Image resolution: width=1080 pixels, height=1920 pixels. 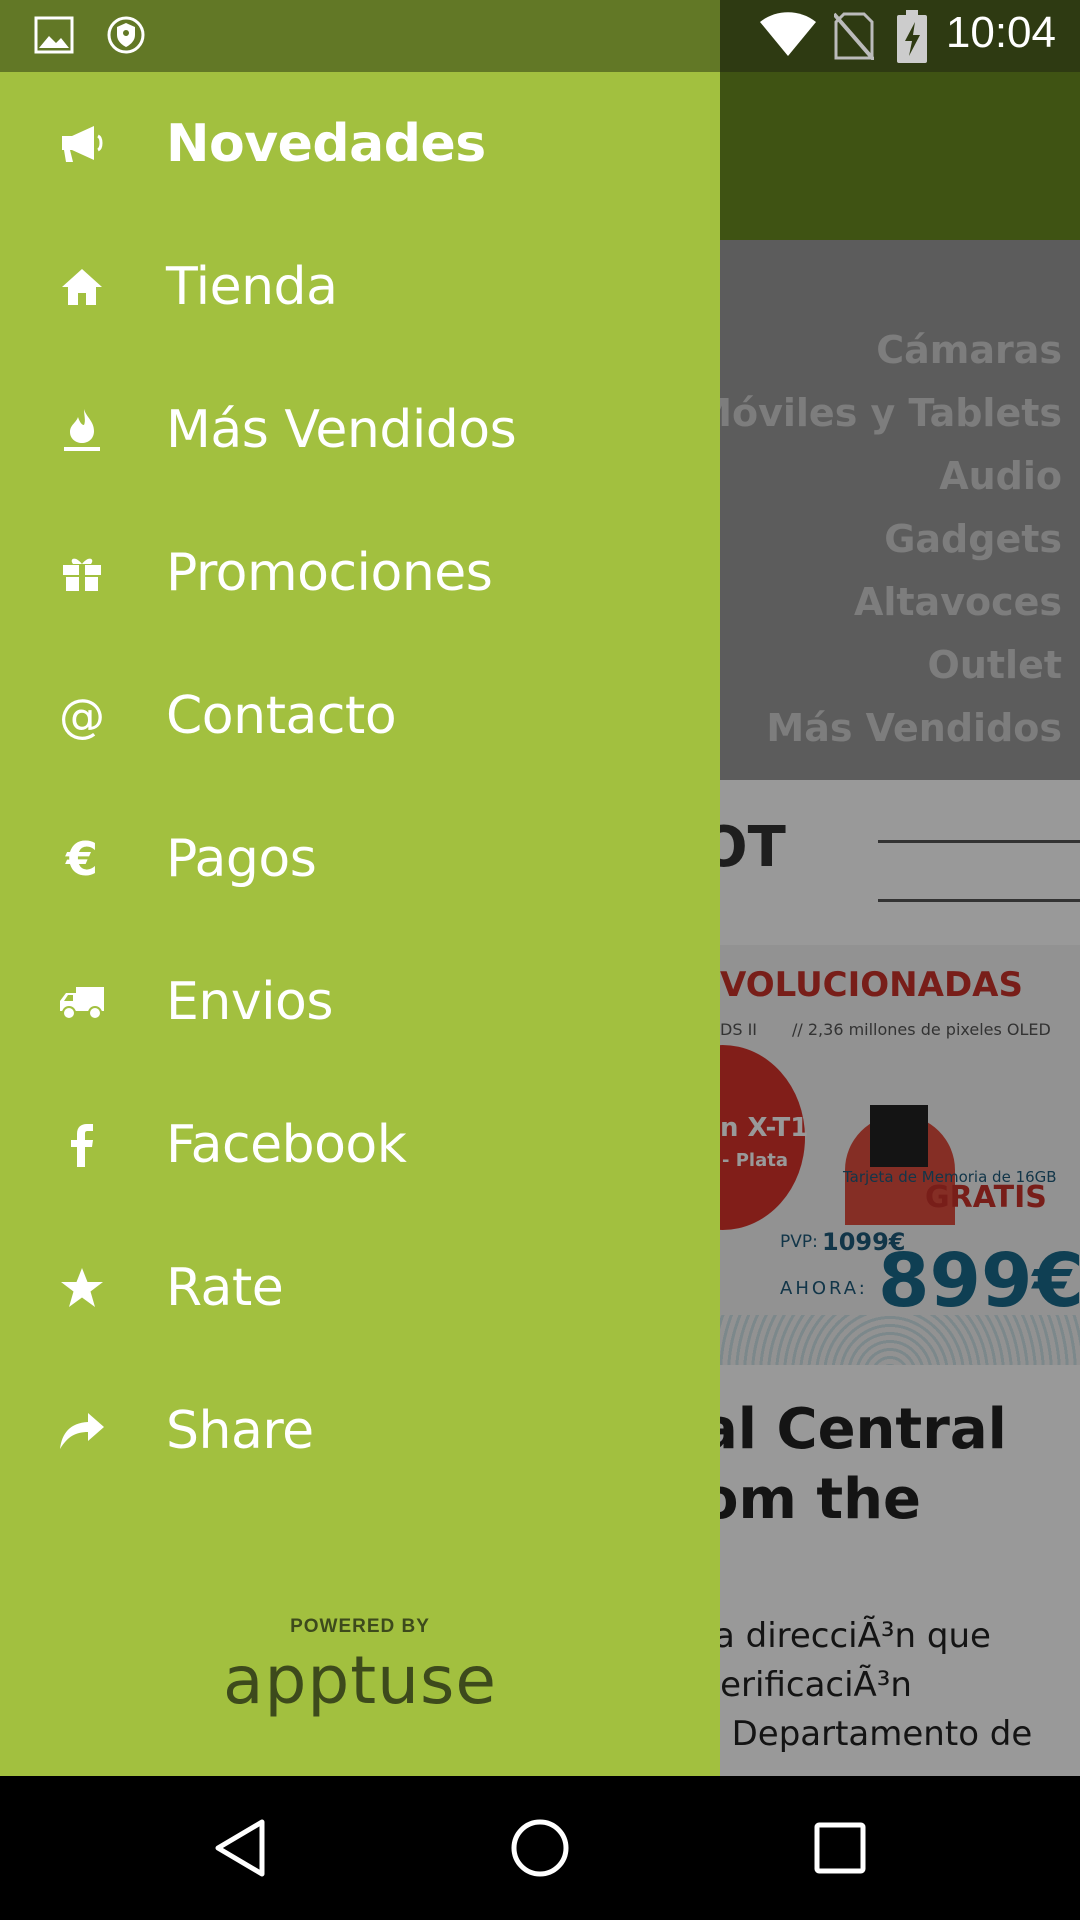 I want to click on gift-icon, so click(x=82, y=573).